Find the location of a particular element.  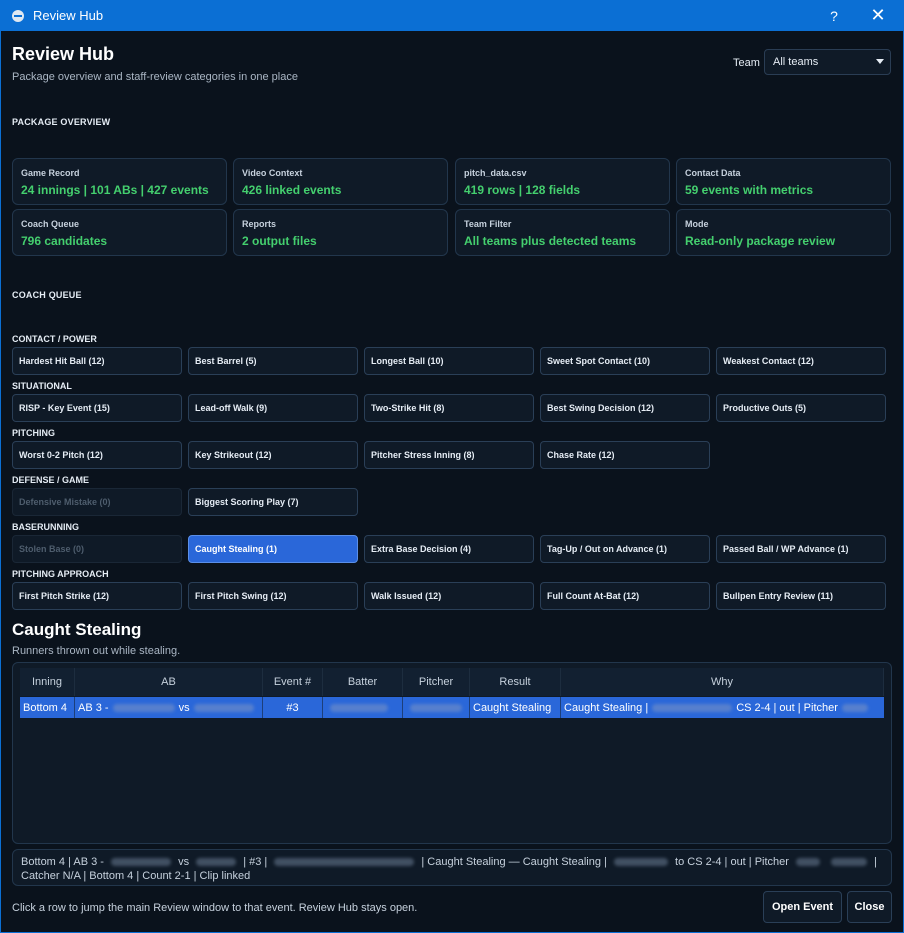

queue-button: Key Strikeout (12) is located at coordinates (273, 455).